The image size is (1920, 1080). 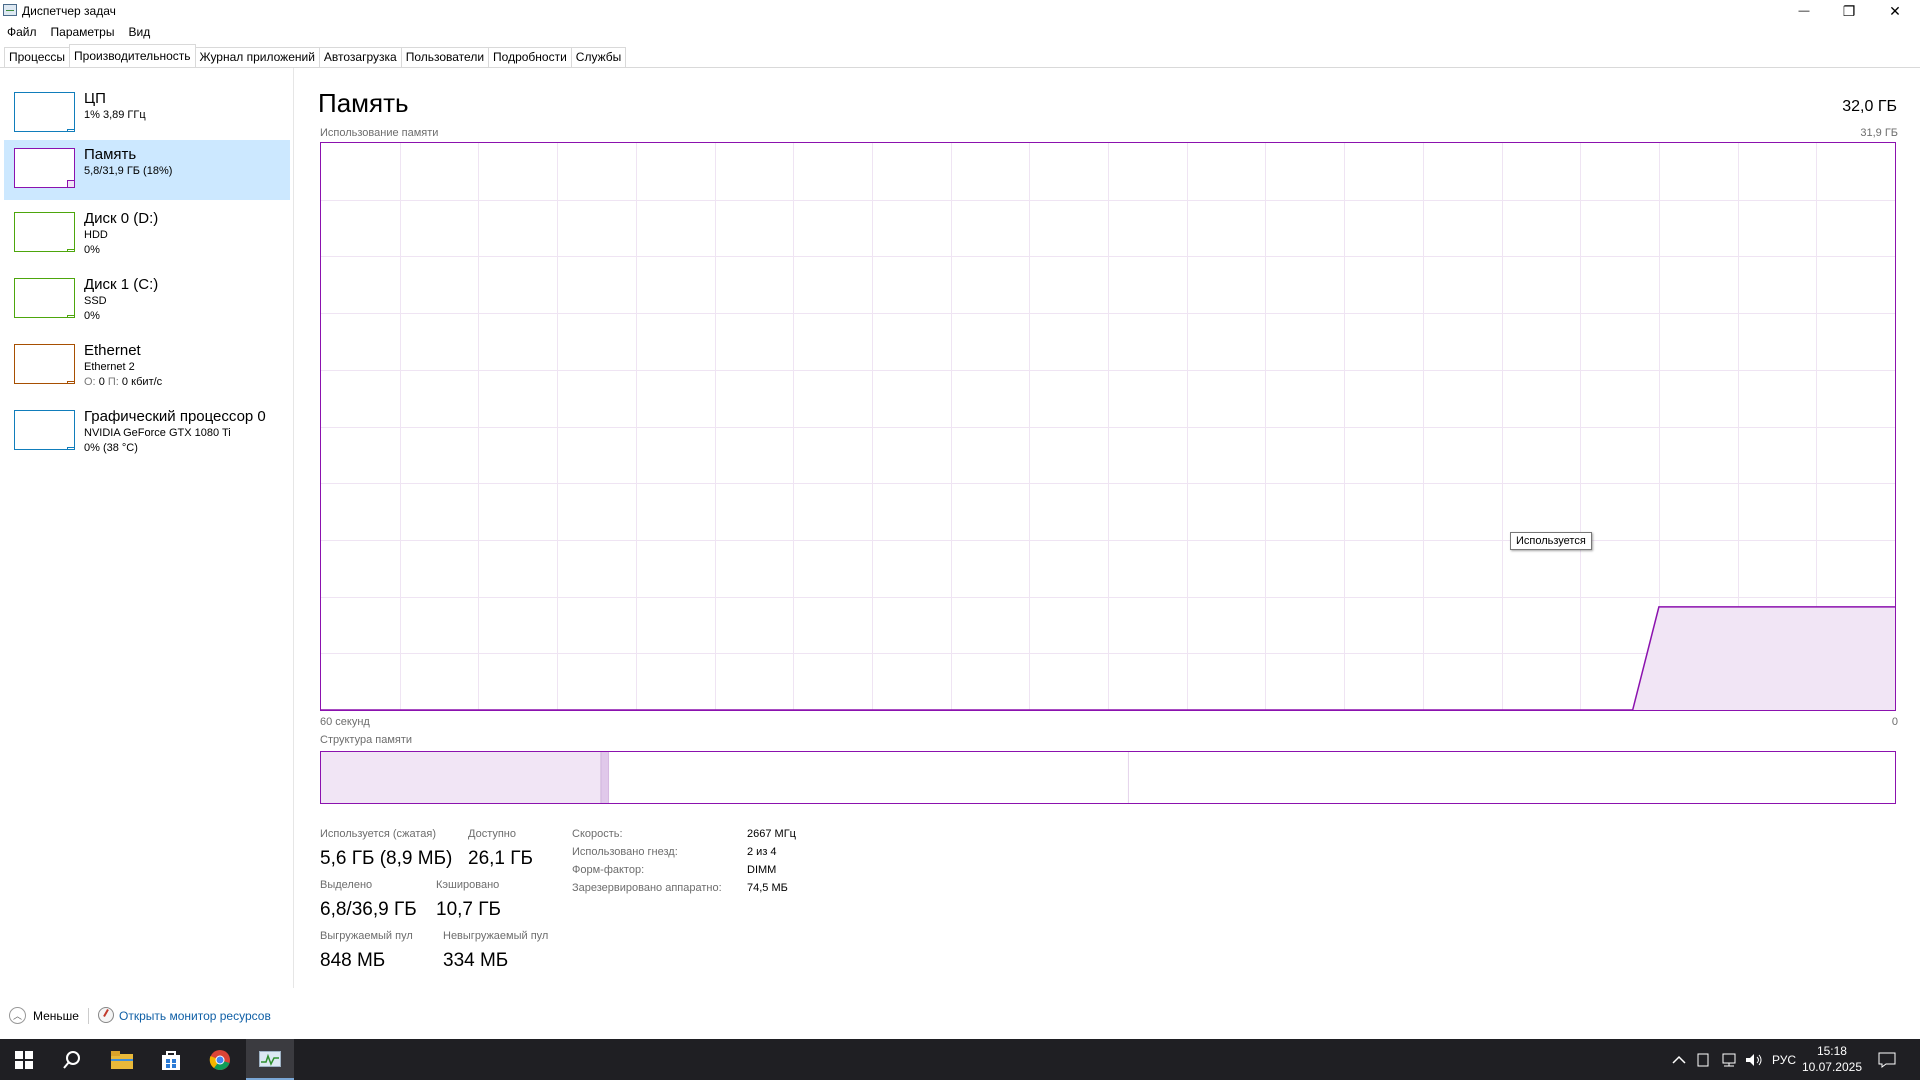 What do you see at coordinates (363, 103) in the screenshot?
I see `page-title: Память` at bounding box center [363, 103].